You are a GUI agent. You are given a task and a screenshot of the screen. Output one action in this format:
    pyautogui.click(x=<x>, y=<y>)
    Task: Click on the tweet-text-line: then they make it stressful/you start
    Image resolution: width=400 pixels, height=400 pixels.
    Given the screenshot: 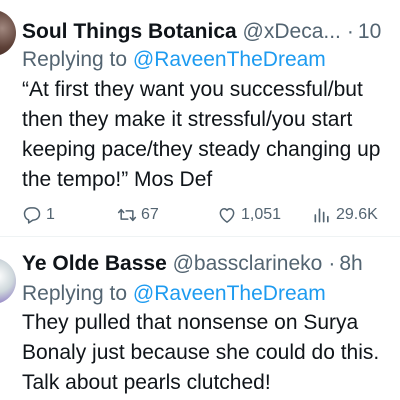 What is the action you would take?
    pyautogui.click(x=187, y=119)
    